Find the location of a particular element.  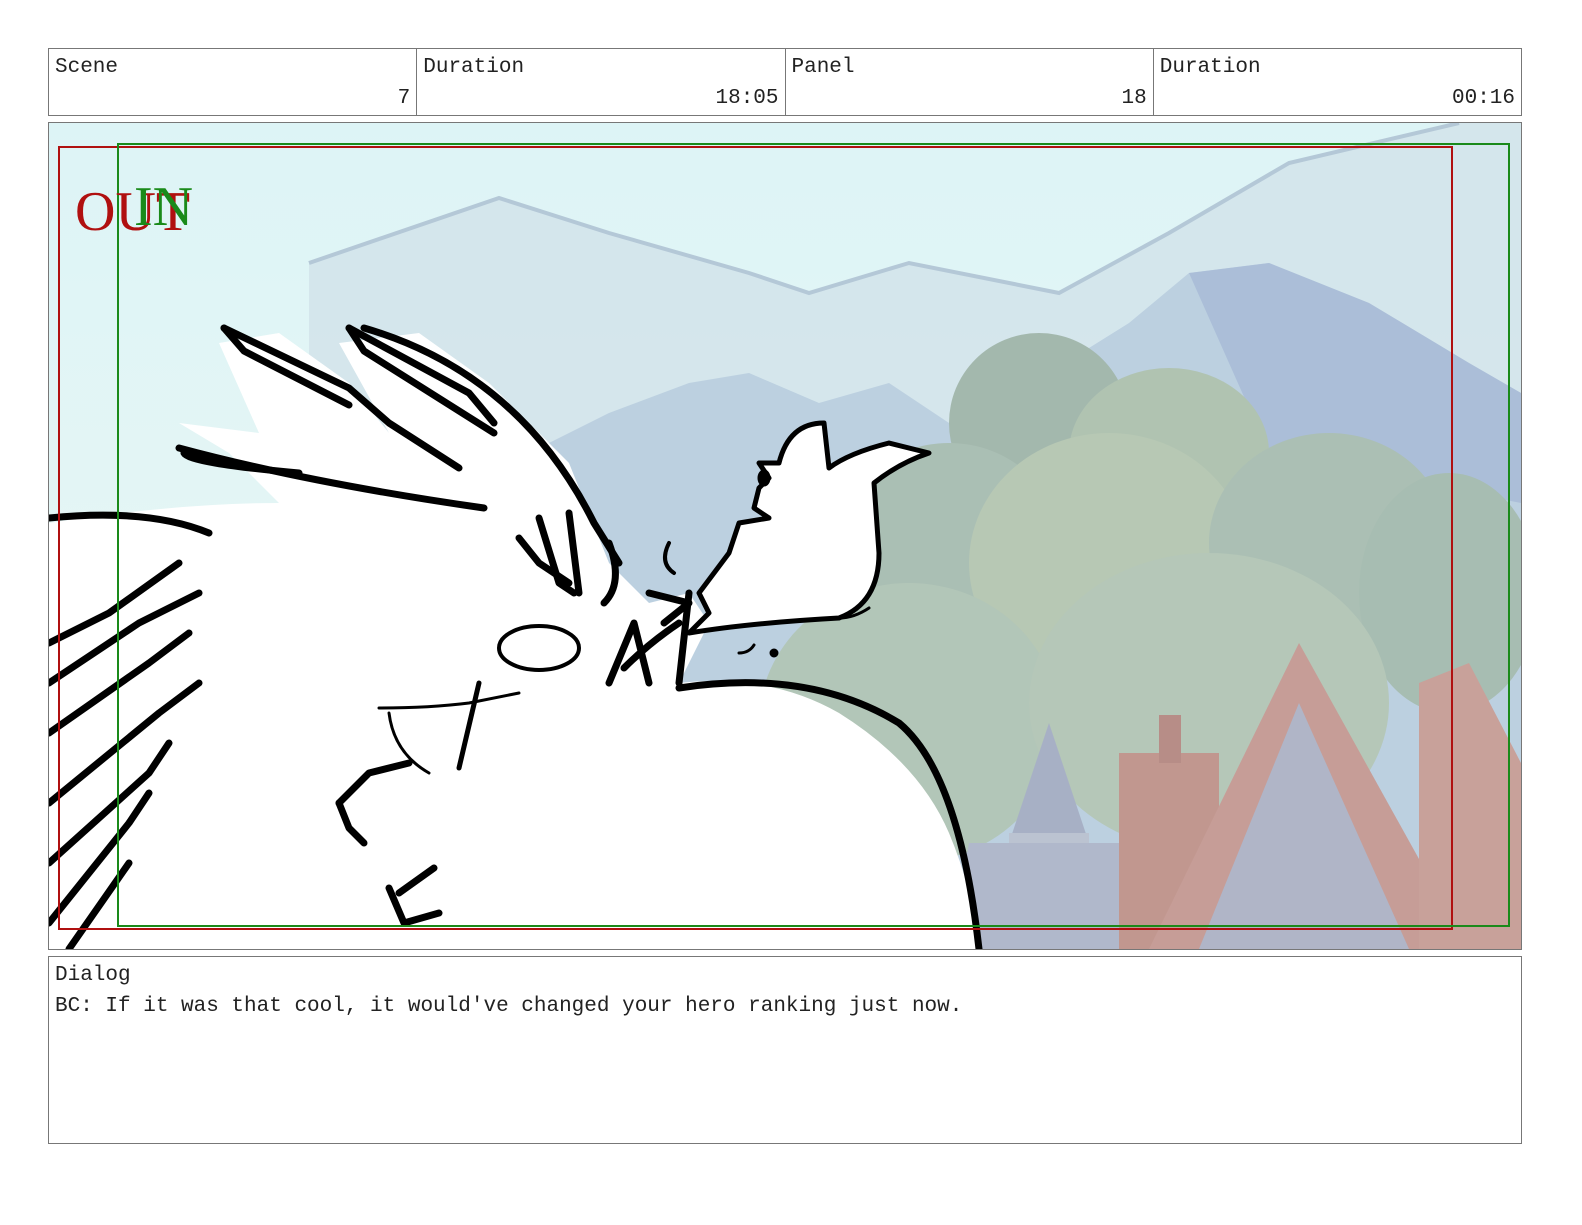

scene-duration-value: 18:05 is located at coordinates (747, 98).